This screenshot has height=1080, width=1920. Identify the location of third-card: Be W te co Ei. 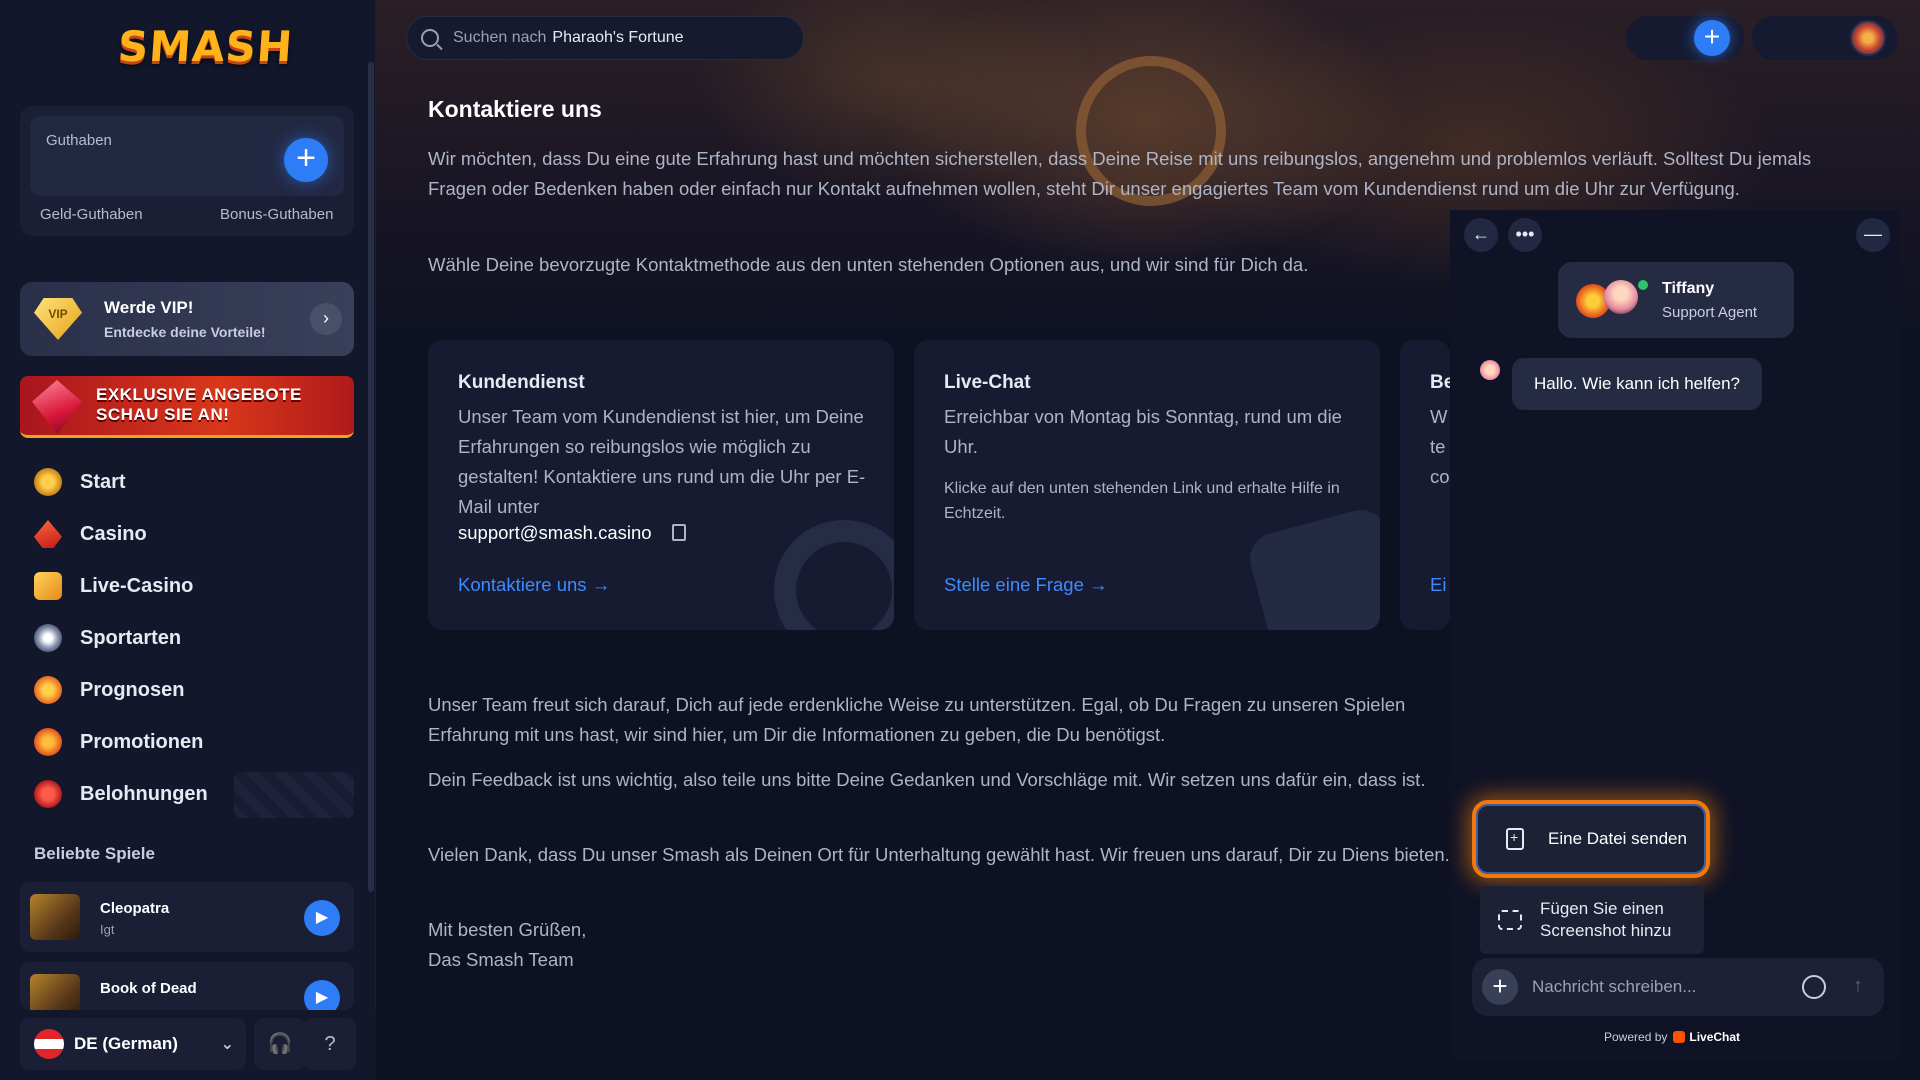
(1425, 485).